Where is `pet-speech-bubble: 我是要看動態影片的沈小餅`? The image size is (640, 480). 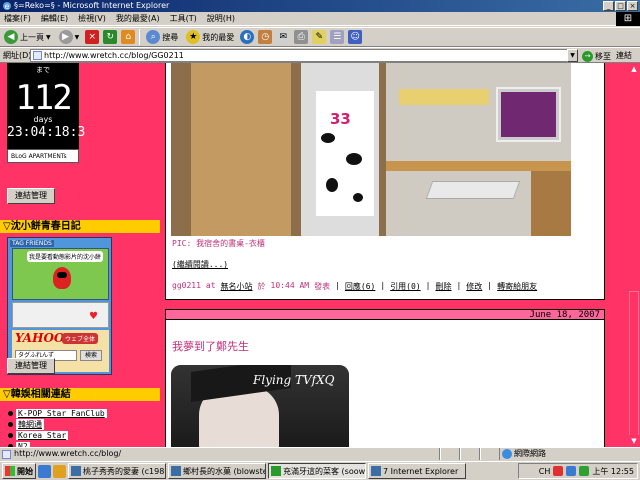
pet-speech-bubble: 我是要看動態影片的沈小餅 is located at coordinates (65, 256).